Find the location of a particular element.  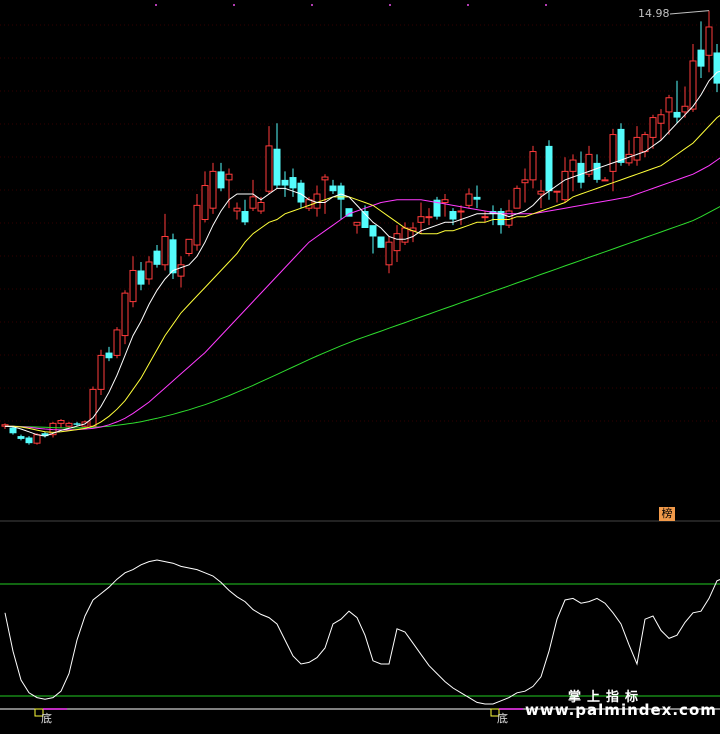

watermark-url: www.palmindex.com is located at coordinates (621, 710).